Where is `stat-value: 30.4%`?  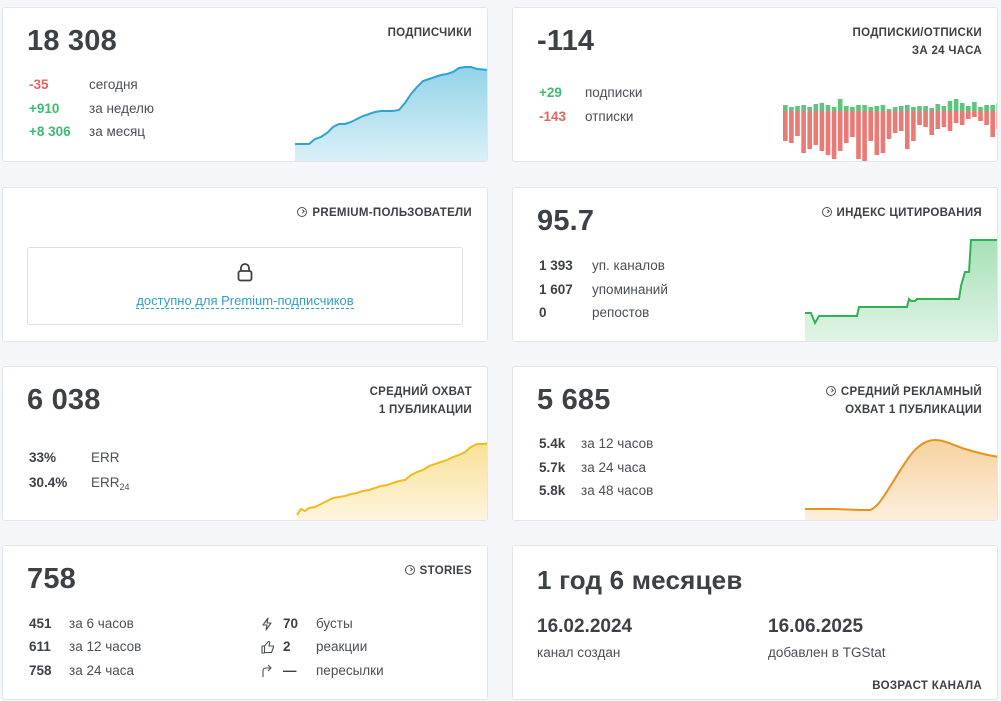 stat-value: 30.4% is located at coordinates (48, 482).